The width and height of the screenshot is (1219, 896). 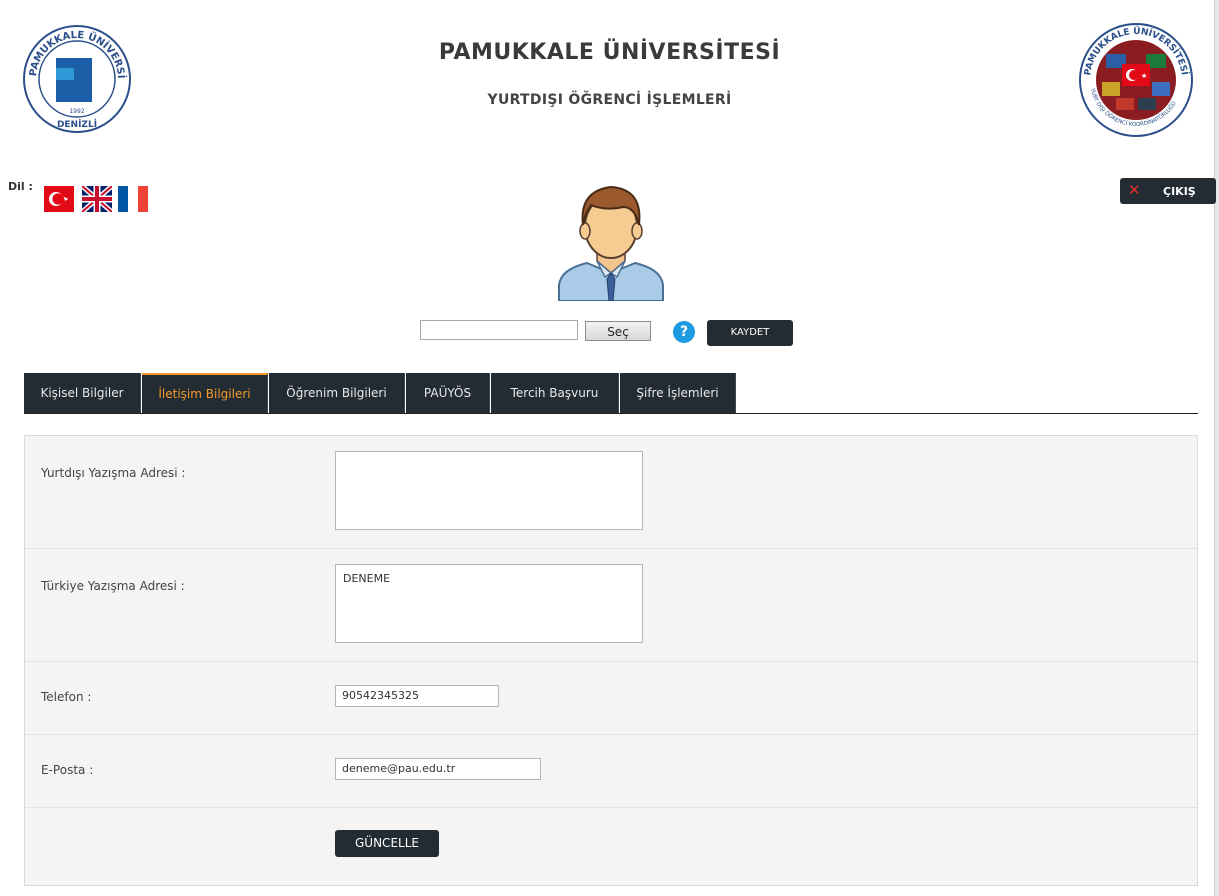 What do you see at coordinates (611, 698) in the screenshot?
I see `form-row-phone: Telefon : 90542345325` at bounding box center [611, 698].